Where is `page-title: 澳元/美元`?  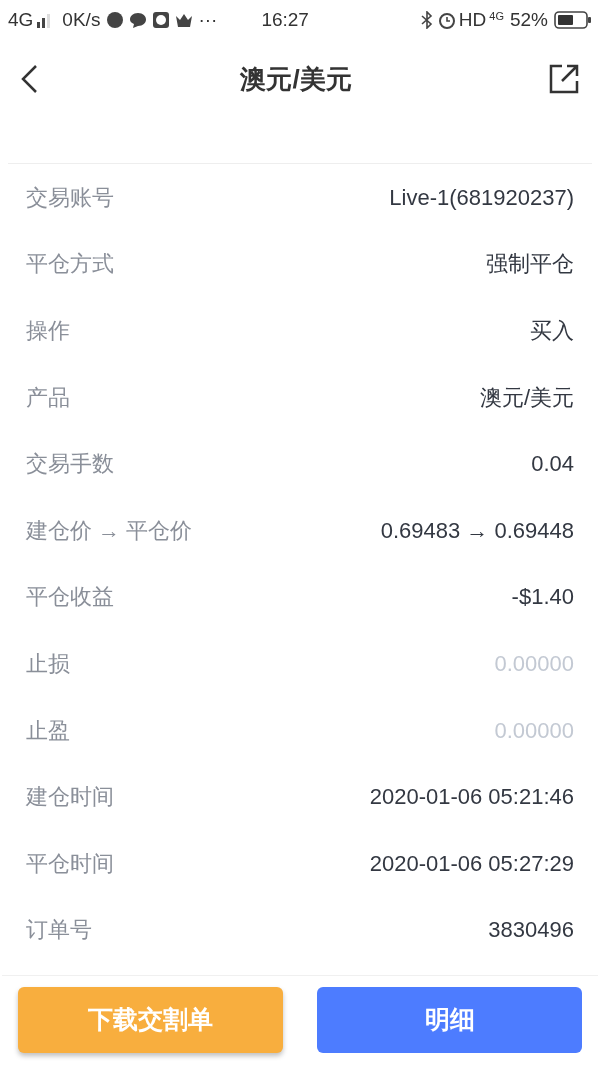
page-title: 澳元/美元 is located at coordinates (296, 79).